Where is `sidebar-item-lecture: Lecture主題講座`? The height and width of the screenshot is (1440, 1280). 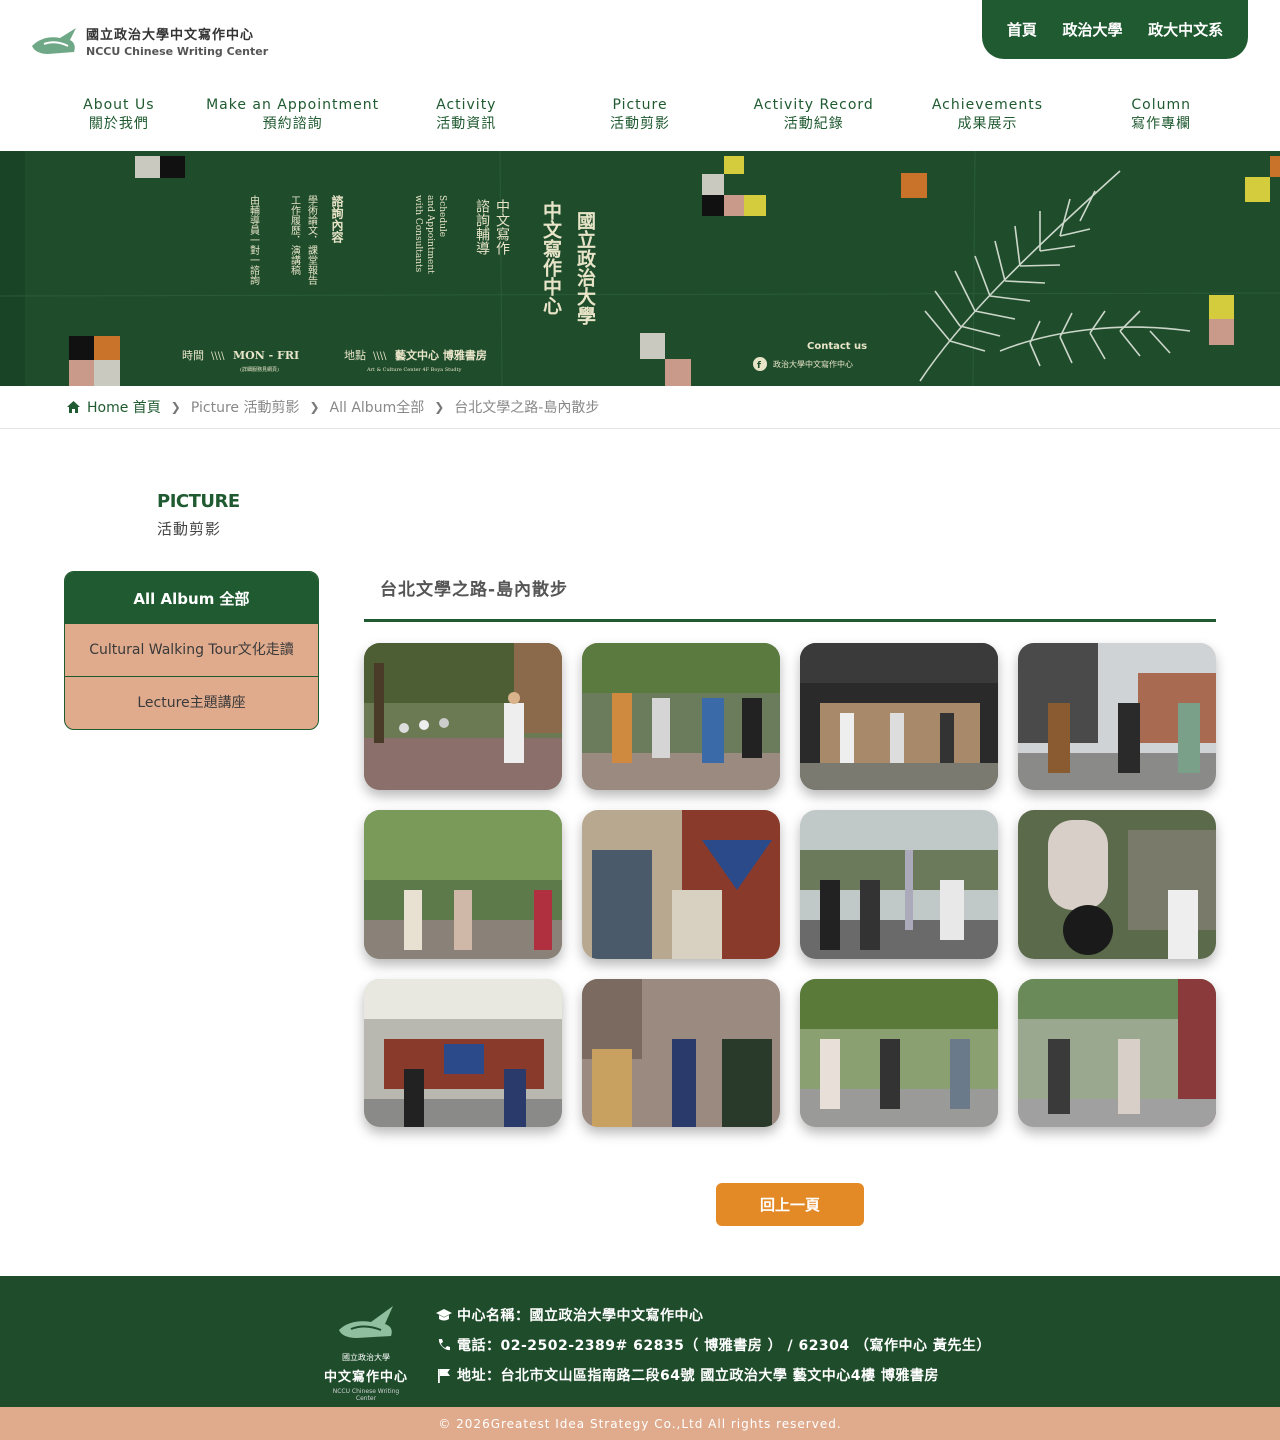
sidebar-item-lecture: Lecture主題講座 is located at coordinates (191, 702).